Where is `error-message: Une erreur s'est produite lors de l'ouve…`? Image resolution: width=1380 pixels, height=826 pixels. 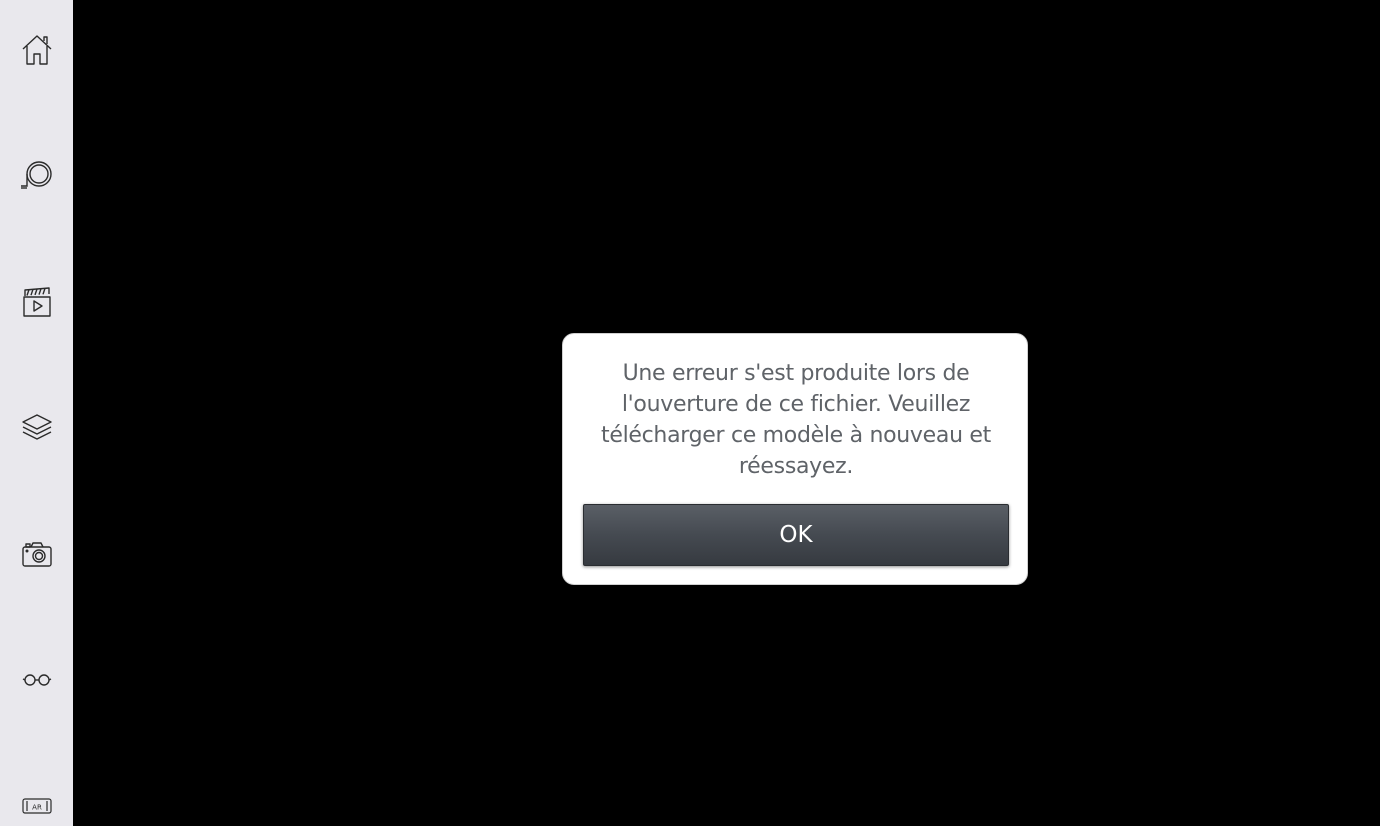 error-message: Une erreur s'est produite lors de l'ouve… is located at coordinates (796, 420).